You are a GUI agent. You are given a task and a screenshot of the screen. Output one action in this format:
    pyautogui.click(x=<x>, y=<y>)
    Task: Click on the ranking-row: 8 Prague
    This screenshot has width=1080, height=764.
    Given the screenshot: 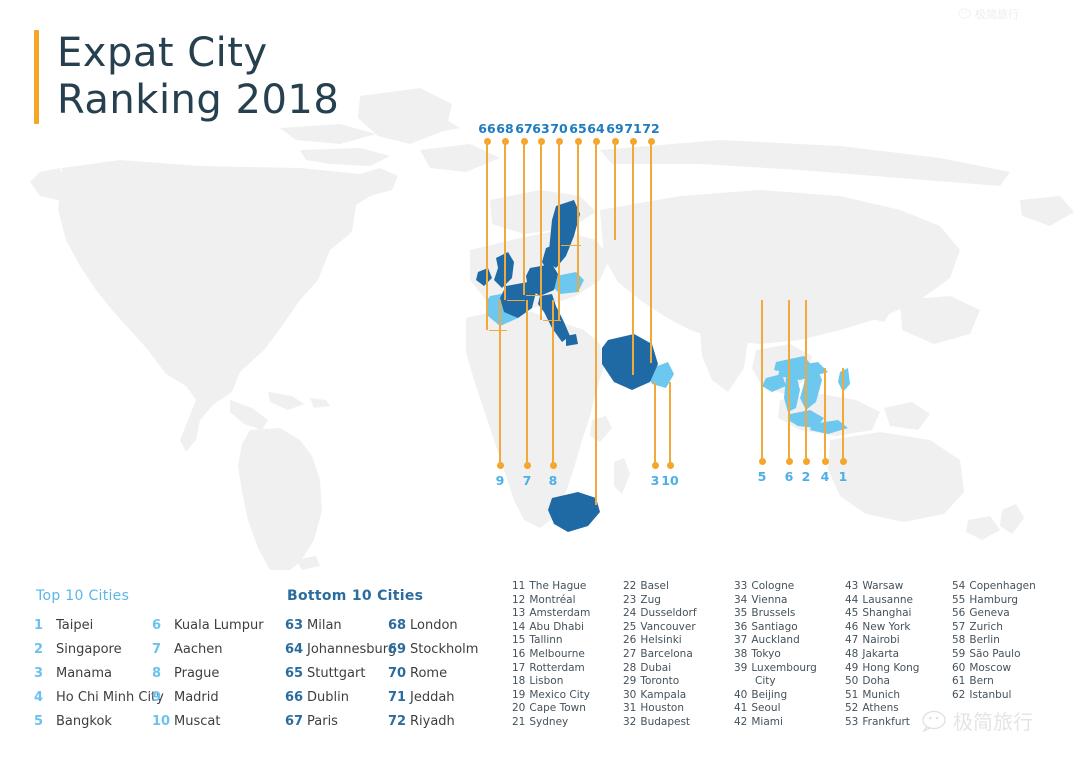 What is the action you would take?
    pyautogui.click(x=208, y=678)
    